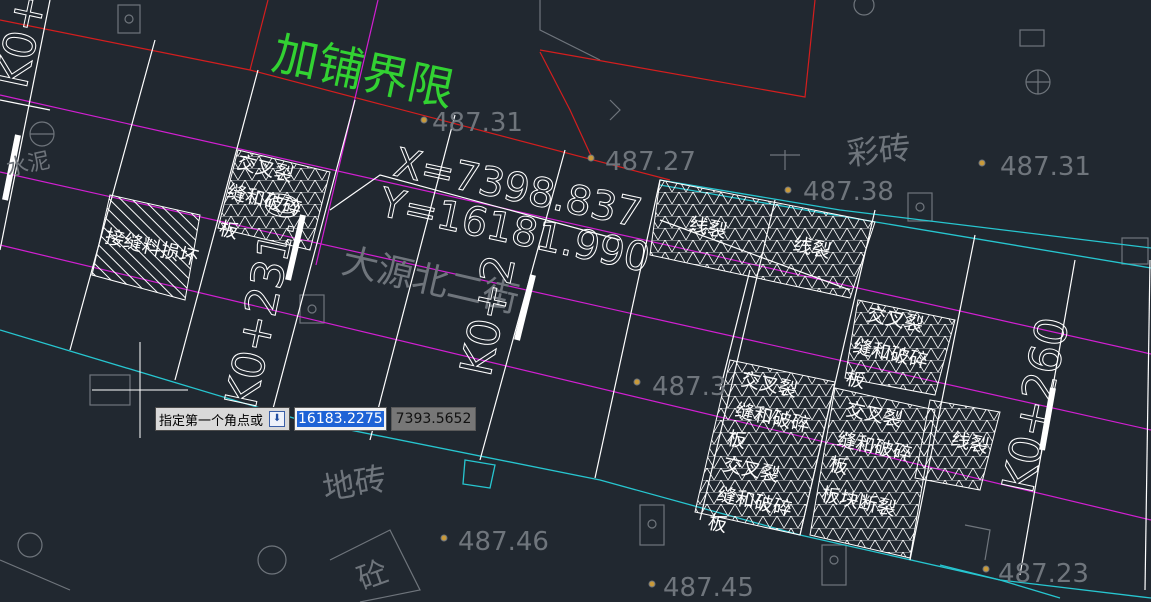  I want to click on elevation-label: 487.3, so click(689, 387).